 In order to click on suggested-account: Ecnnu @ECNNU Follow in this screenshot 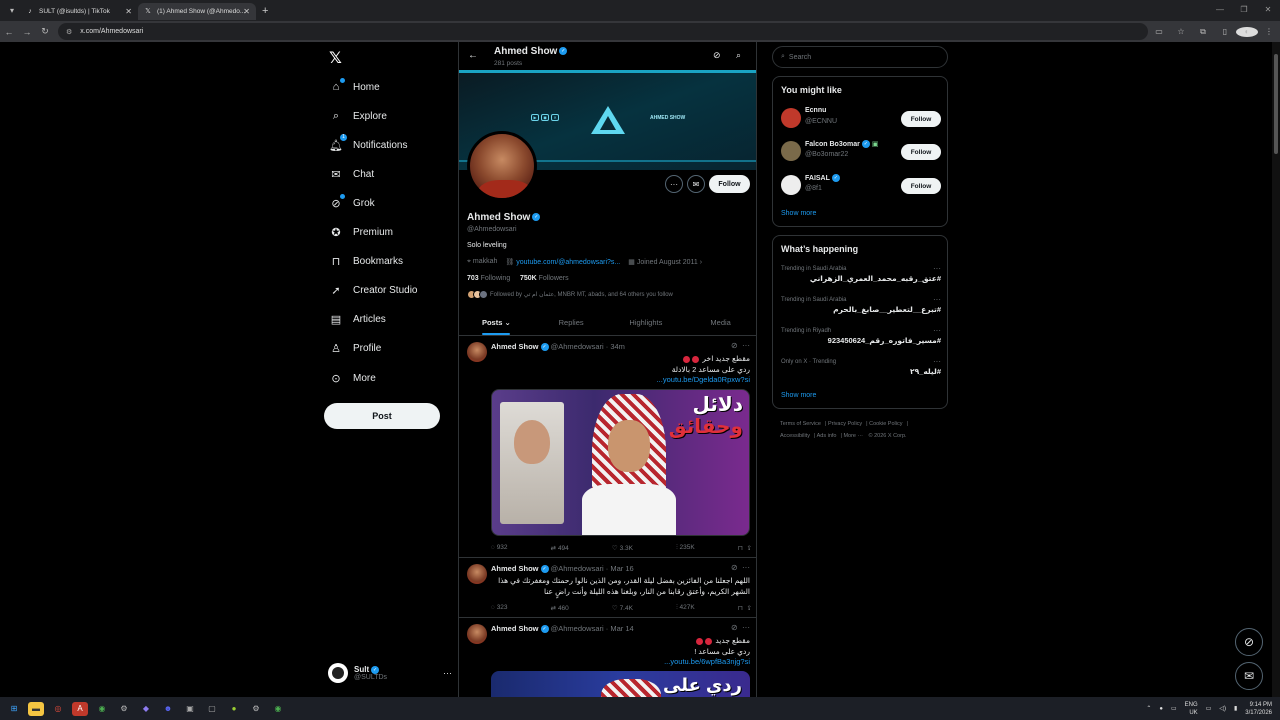, I will do `click(861, 118)`.